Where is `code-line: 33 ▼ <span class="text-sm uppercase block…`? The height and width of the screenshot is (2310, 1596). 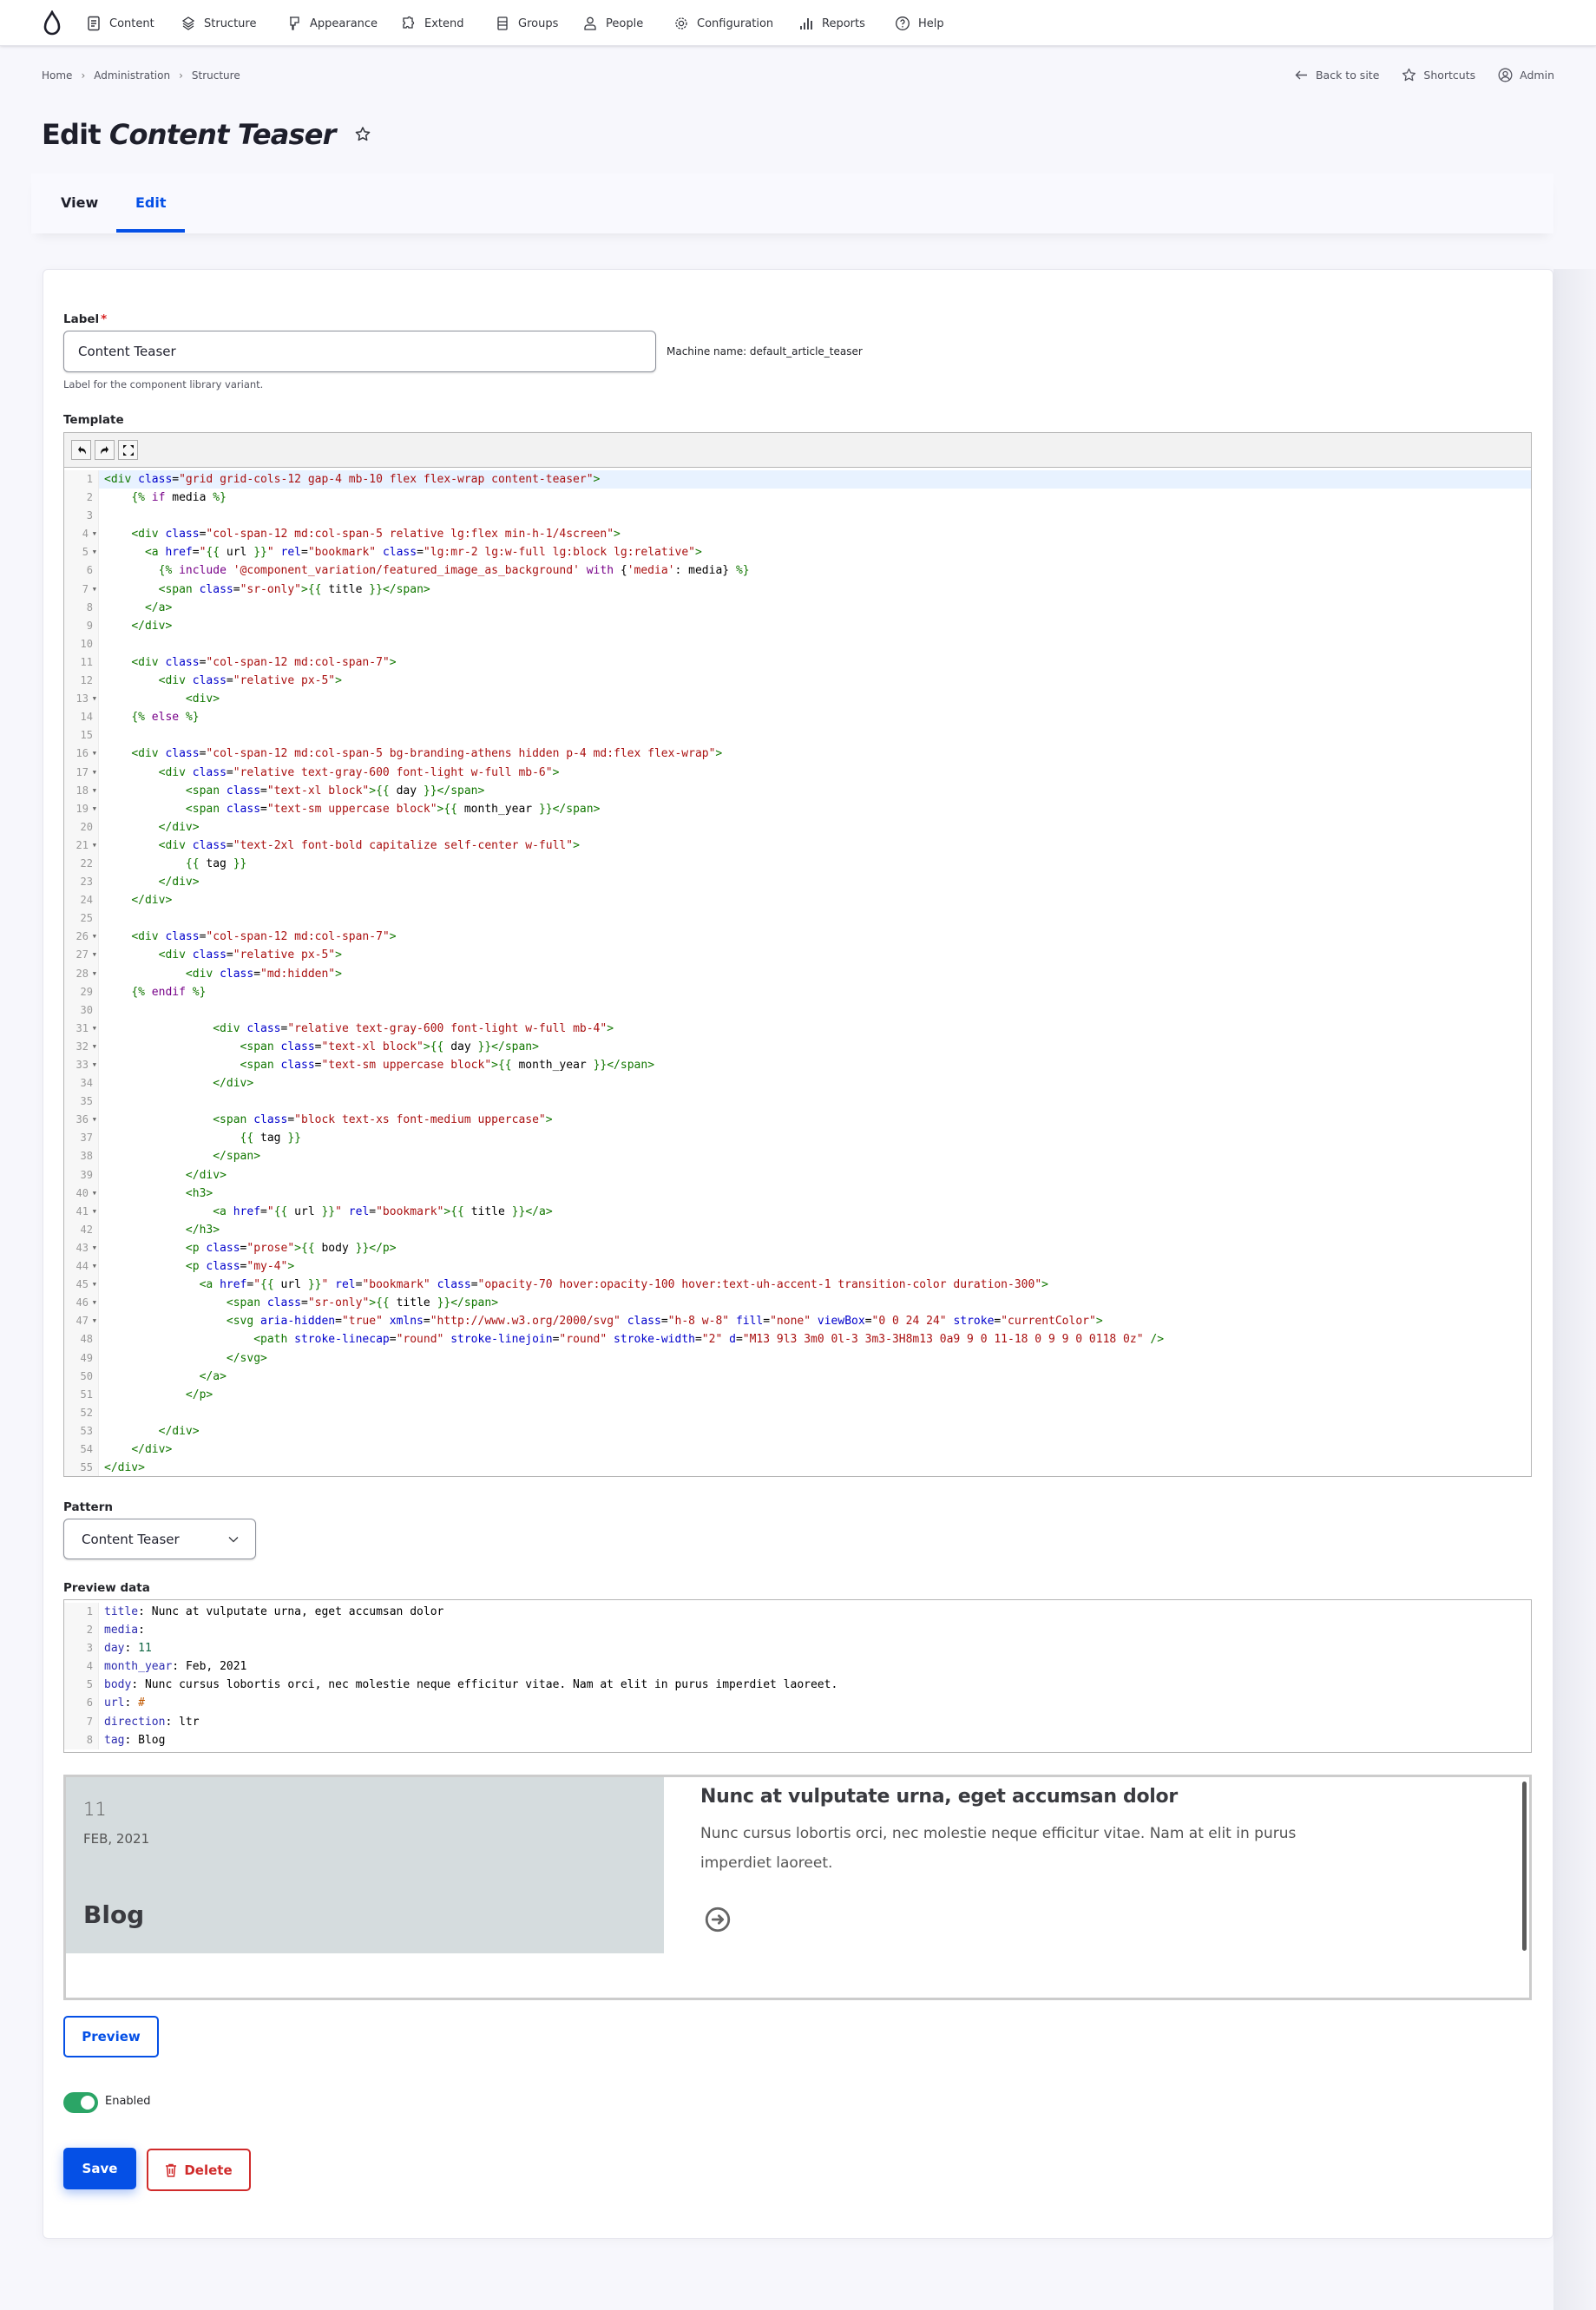 code-line: 33 ▼ <span class="text-sm uppercase block… is located at coordinates (797, 1065).